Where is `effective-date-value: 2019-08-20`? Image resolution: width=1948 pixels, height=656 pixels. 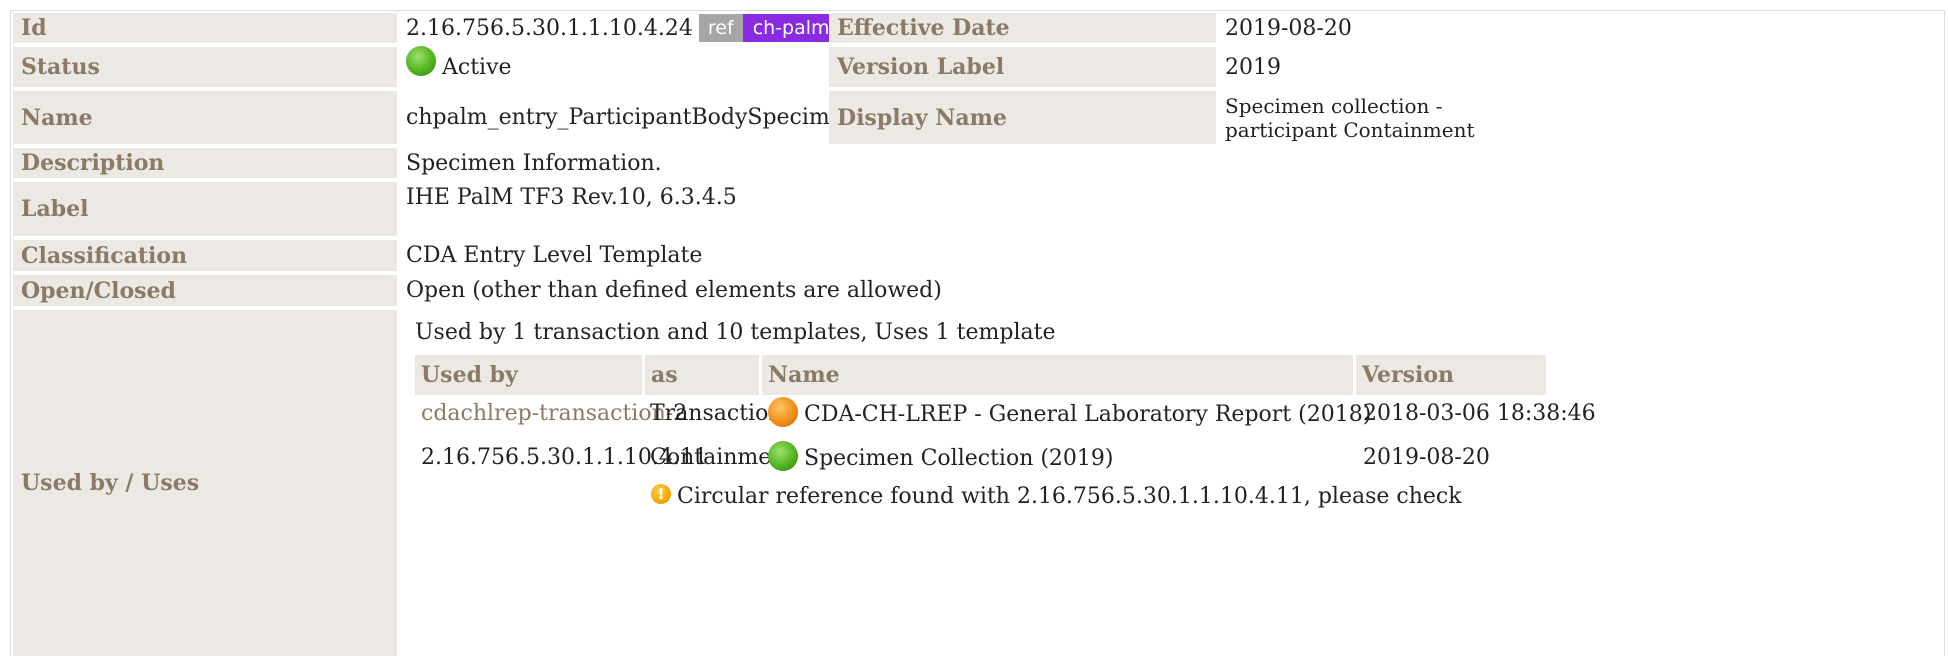 effective-date-value: 2019-08-20 is located at coordinates (1288, 28).